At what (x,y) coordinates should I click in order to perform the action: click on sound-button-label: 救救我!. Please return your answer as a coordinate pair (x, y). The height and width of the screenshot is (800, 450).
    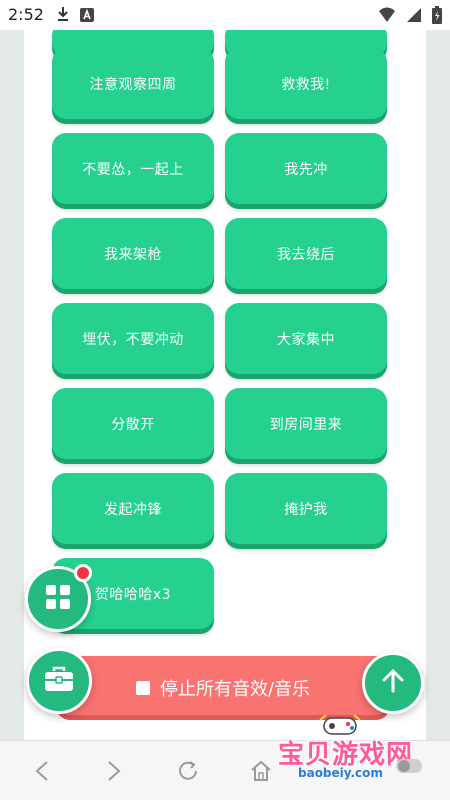
    Looking at the image, I should click on (306, 85).